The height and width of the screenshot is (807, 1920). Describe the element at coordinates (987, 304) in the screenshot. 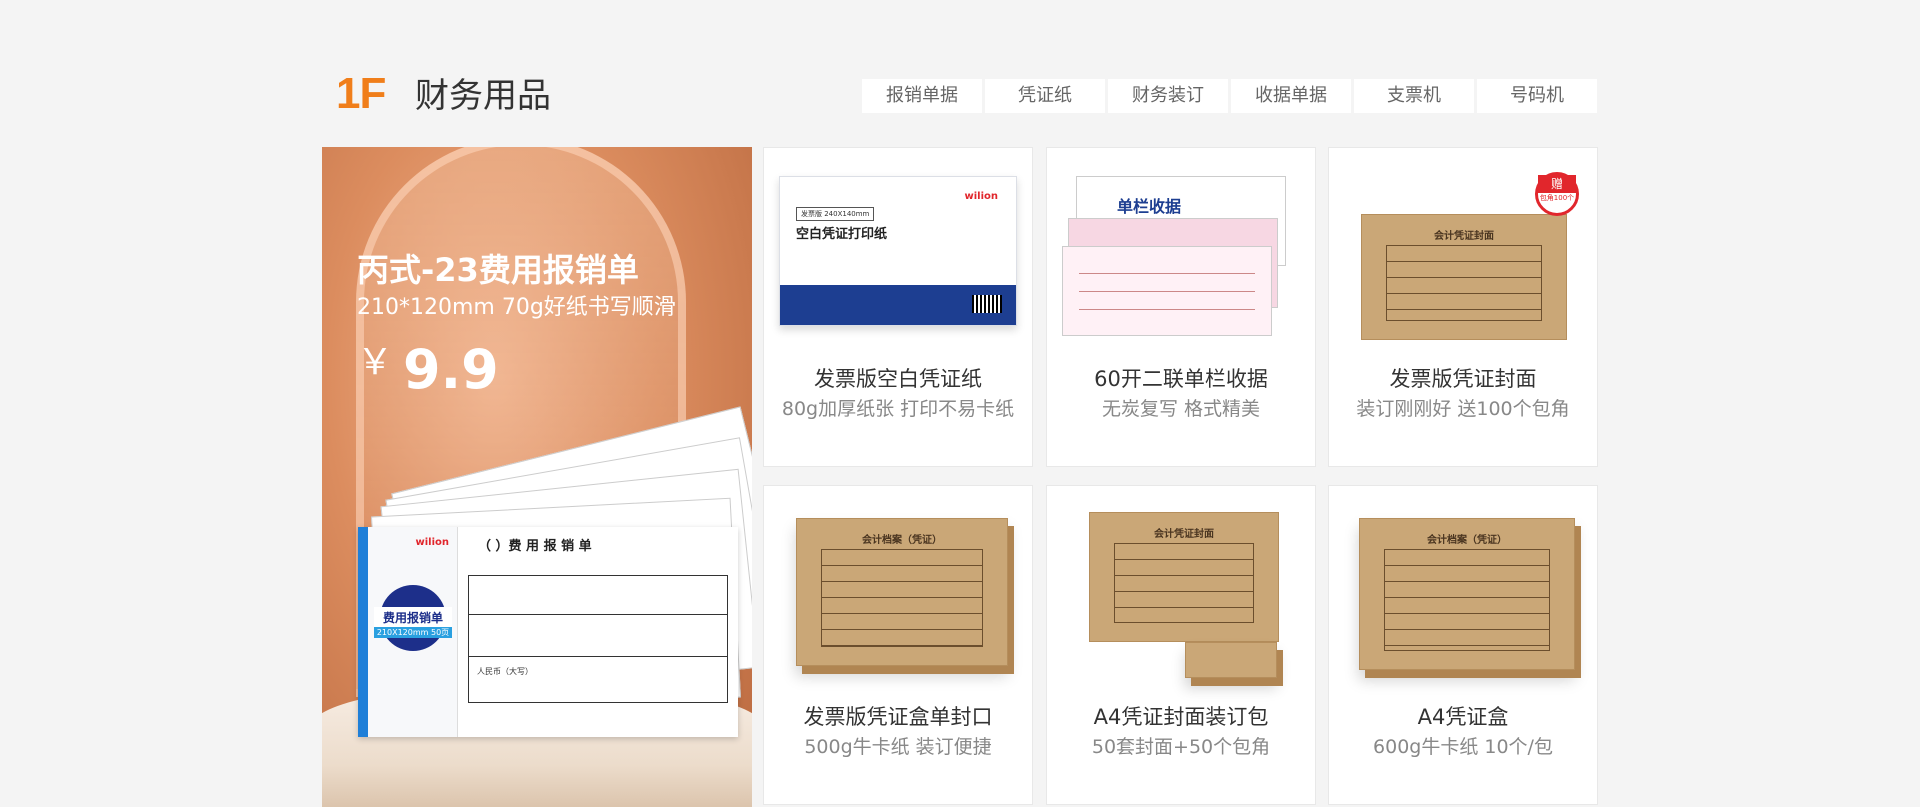

I see `barcode-icon` at that location.